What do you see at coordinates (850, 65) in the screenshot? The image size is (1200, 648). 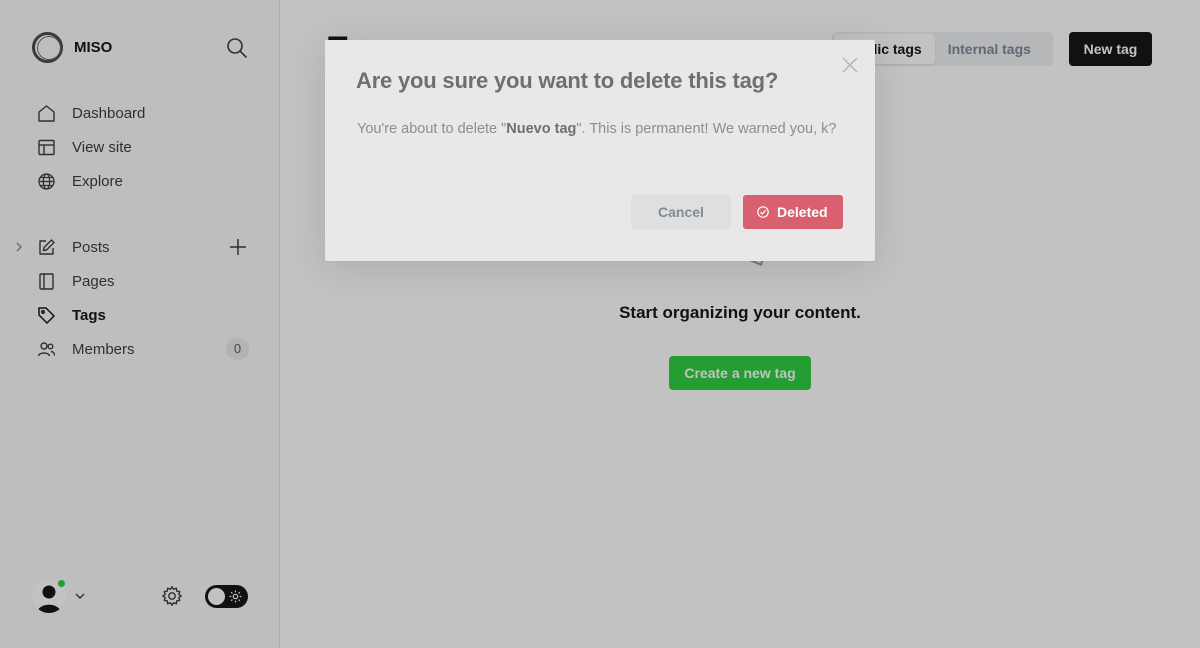 I see `close-icon` at bounding box center [850, 65].